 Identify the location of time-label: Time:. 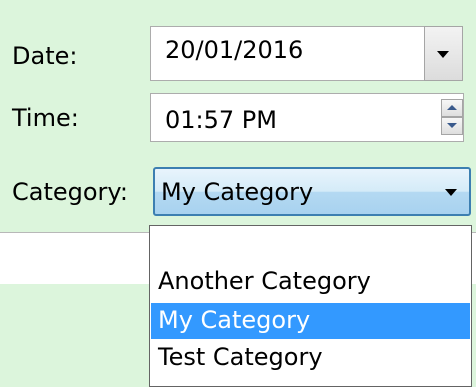
(45, 118).